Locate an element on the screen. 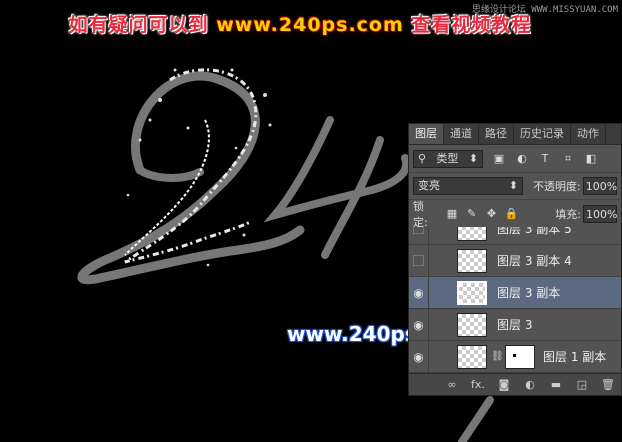  search-icon: ⚲ is located at coordinates (422, 158).